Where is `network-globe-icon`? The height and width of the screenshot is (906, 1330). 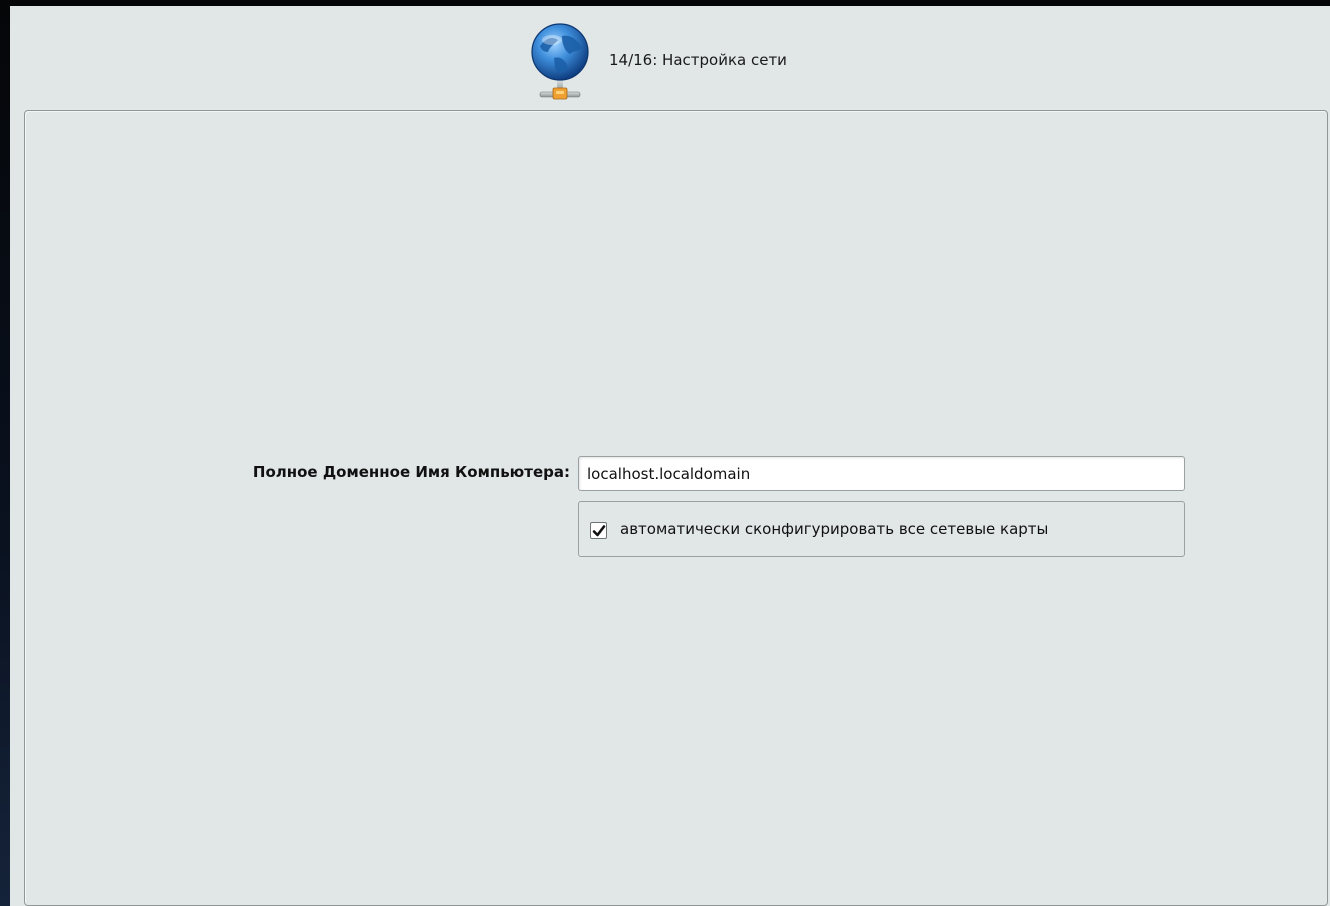
network-globe-icon is located at coordinates (560, 64).